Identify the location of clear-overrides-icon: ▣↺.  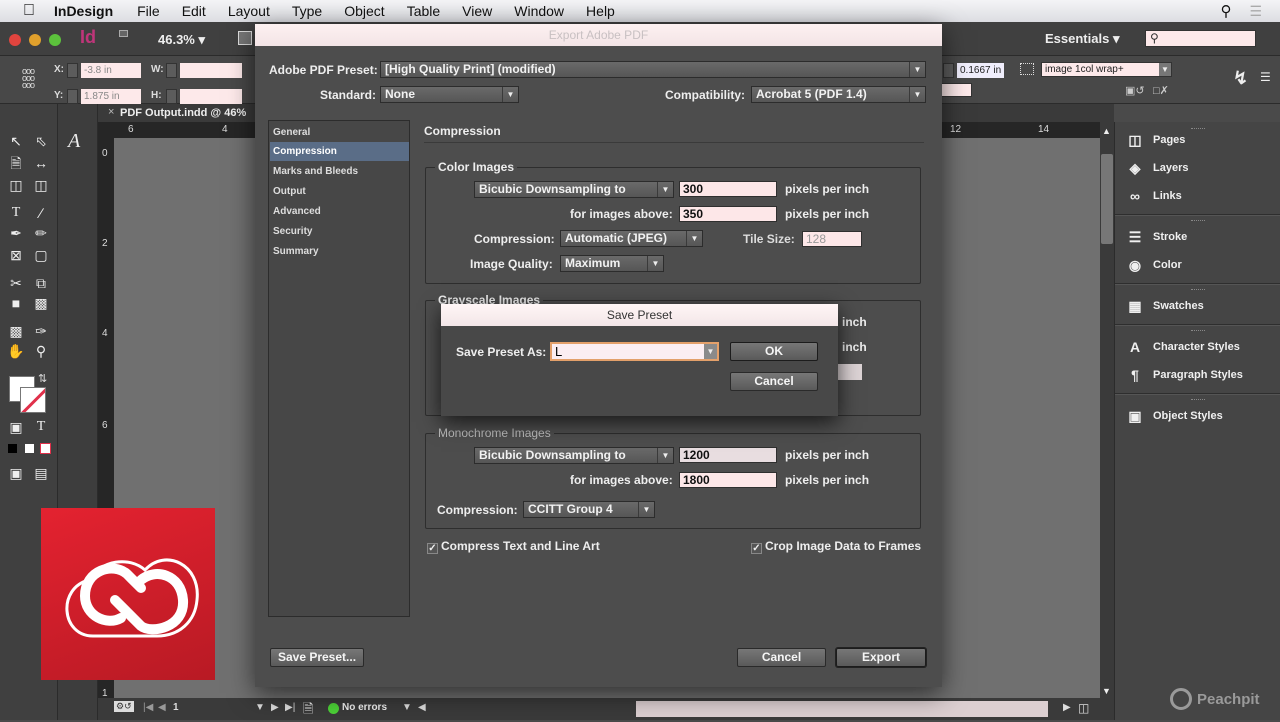
(1135, 90).